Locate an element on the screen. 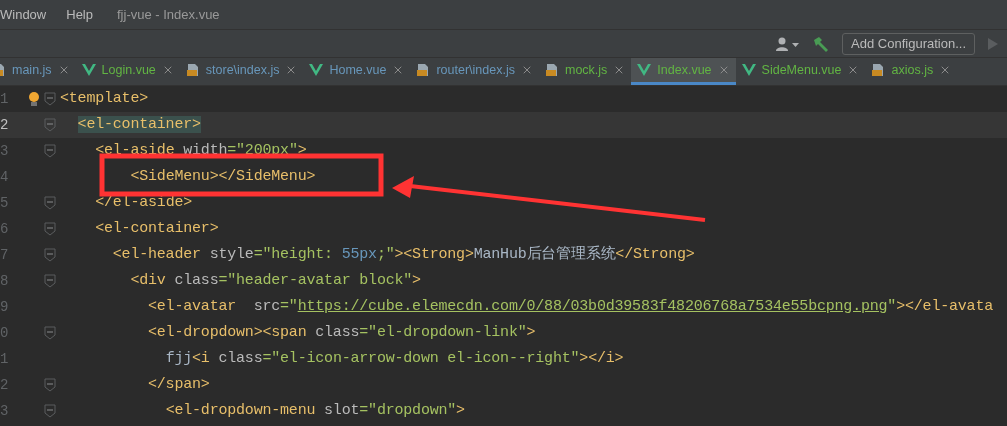 Image resolution: width=1007 pixels, height=426 pixels. code-line: <el-avatar src="https://cube.elemecdn.com/0/88/03b0d39583f48206768a7534e55bcpng.png"></el-avata is located at coordinates (570, 306).